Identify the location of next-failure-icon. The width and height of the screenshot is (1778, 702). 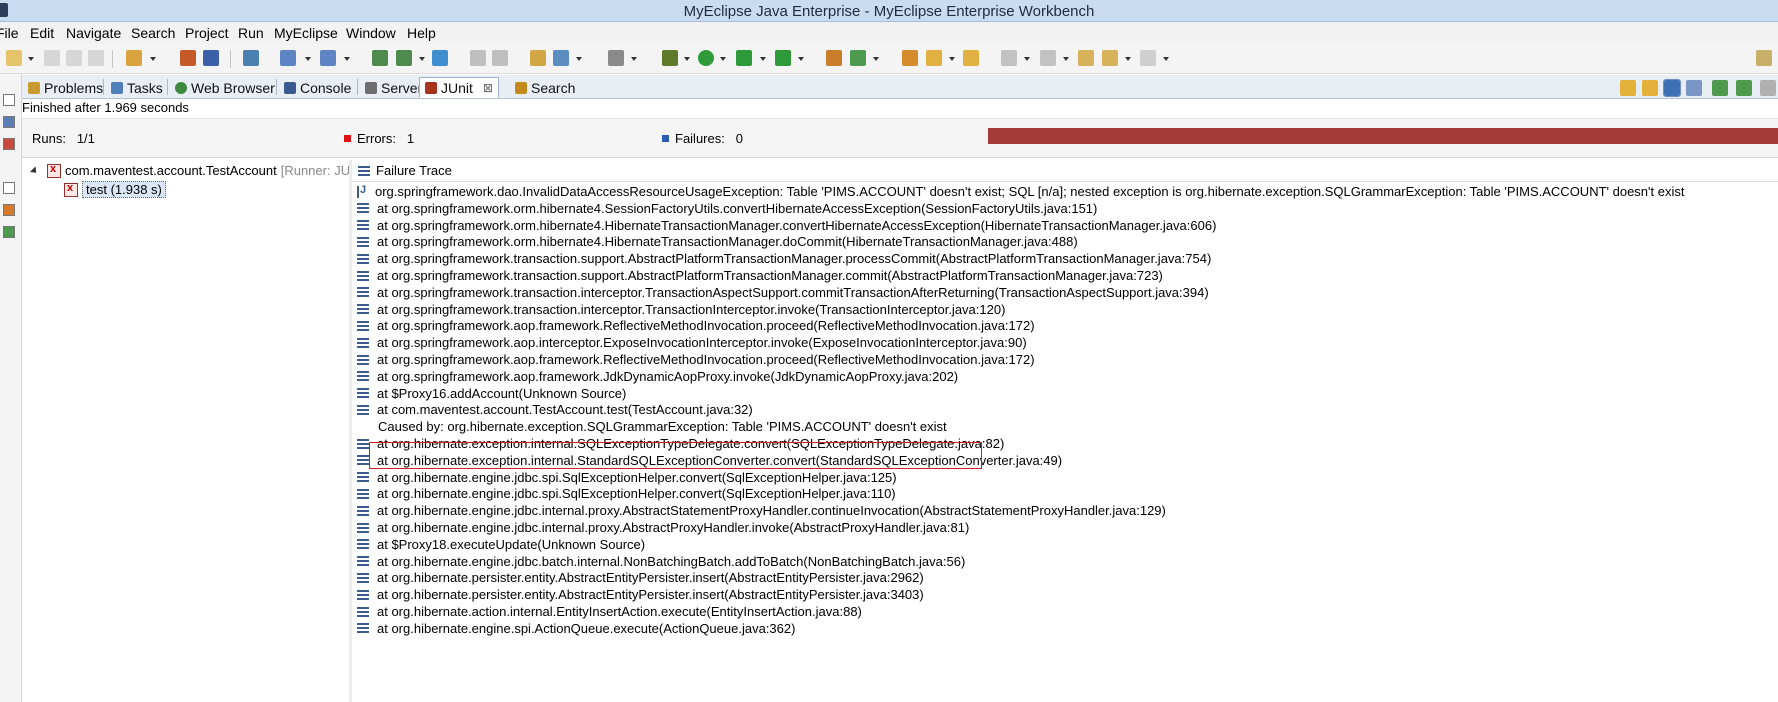
(1628, 88).